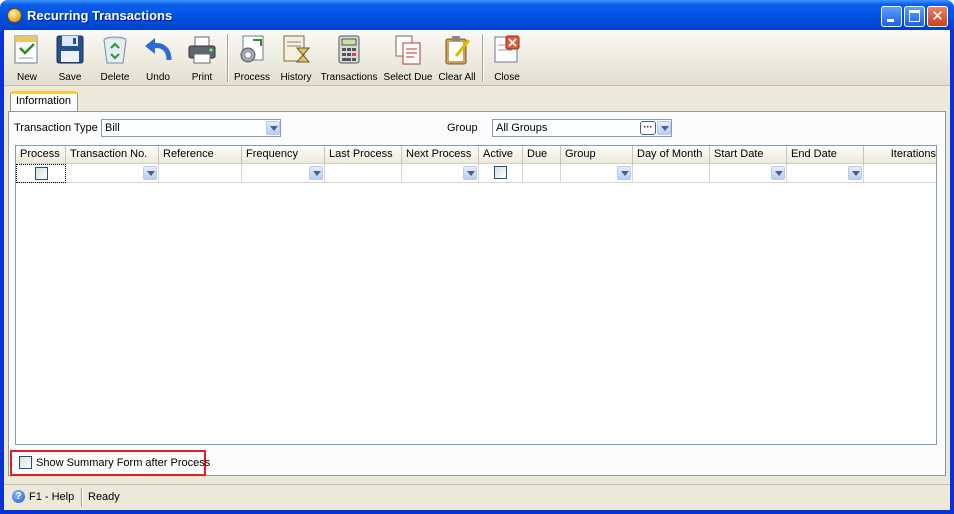  I want to click on select-due-button: Select Due, so click(408, 58).